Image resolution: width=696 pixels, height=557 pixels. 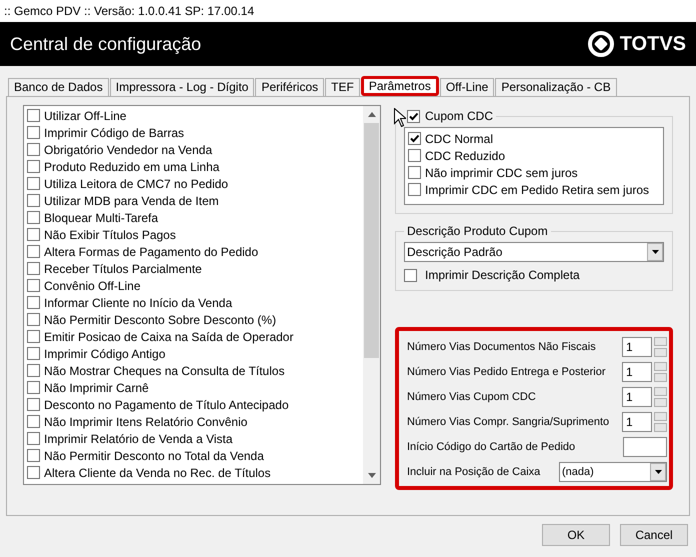 I want to click on option-label: Desconto no Pagamento de Título Antecipado, so click(x=166, y=405).